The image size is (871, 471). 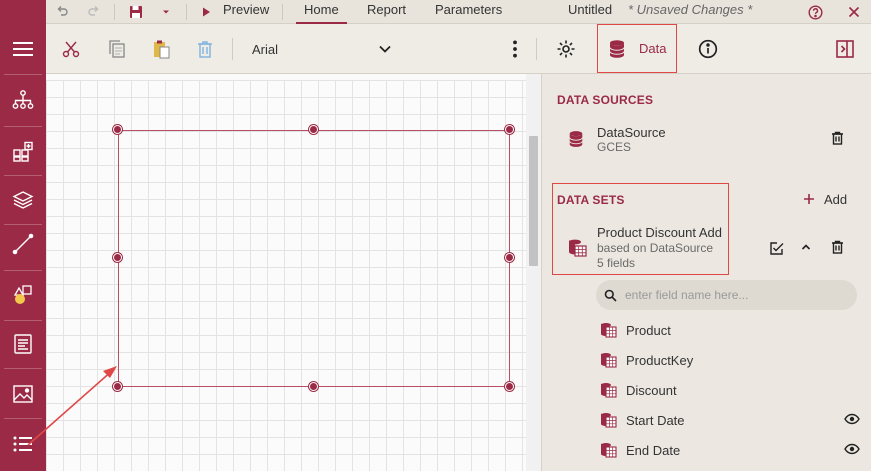 I want to click on resize-handle-right, so click(x=509, y=257).